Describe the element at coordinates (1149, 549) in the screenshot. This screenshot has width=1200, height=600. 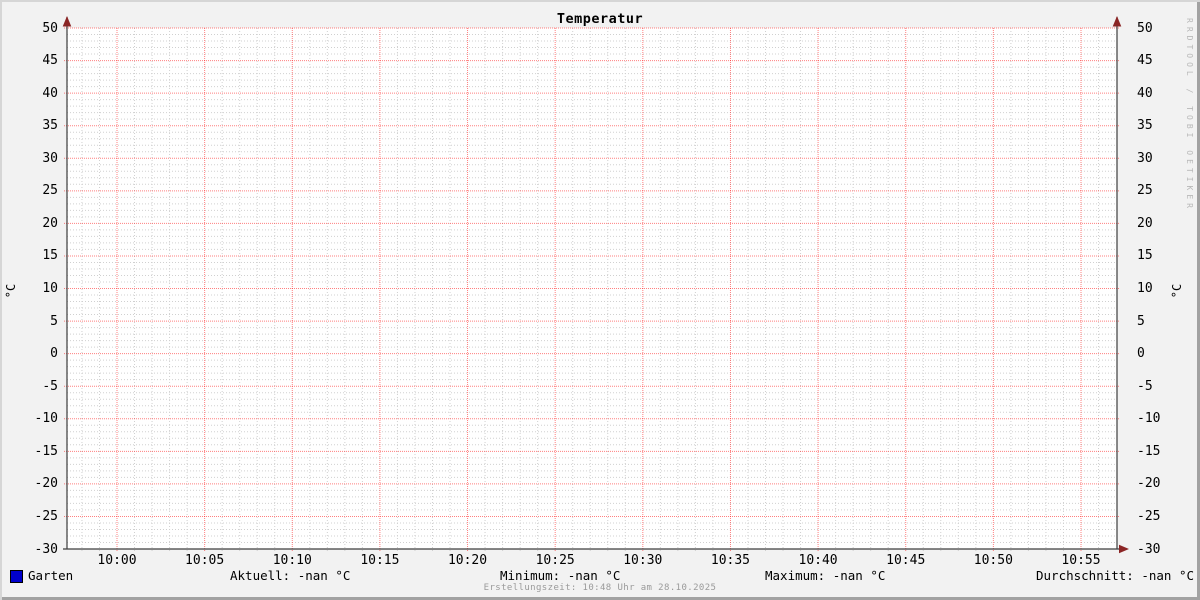
I see `y-tick-label-right: -30` at that location.